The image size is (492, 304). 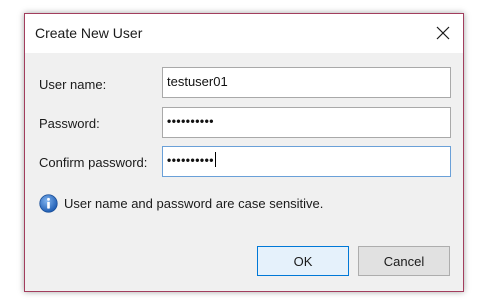 What do you see at coordinates (306, 161) in the screenshot?
I see `confirm-password-input: ••••••••••` at bounding box center [306, 161].